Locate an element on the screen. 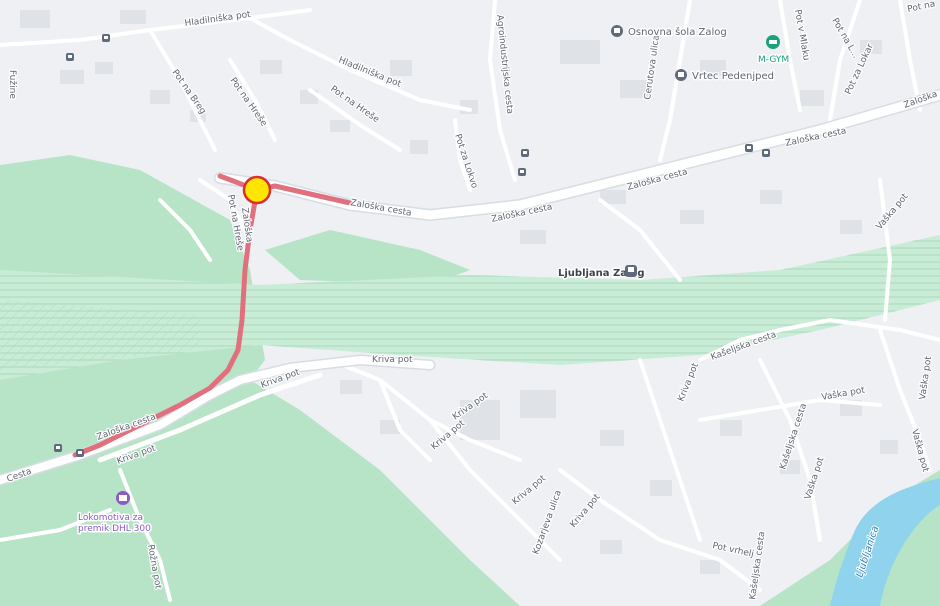 Image resolution: width=940 pixels, height=606 pixels. location-marker is located at coordinates (257, 190).